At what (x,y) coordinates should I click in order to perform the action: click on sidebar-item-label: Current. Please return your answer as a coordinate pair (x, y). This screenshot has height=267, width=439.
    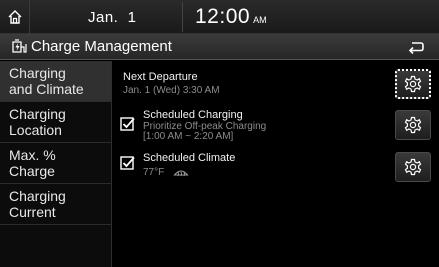
    Looking at the image, I should click on (32, 212).